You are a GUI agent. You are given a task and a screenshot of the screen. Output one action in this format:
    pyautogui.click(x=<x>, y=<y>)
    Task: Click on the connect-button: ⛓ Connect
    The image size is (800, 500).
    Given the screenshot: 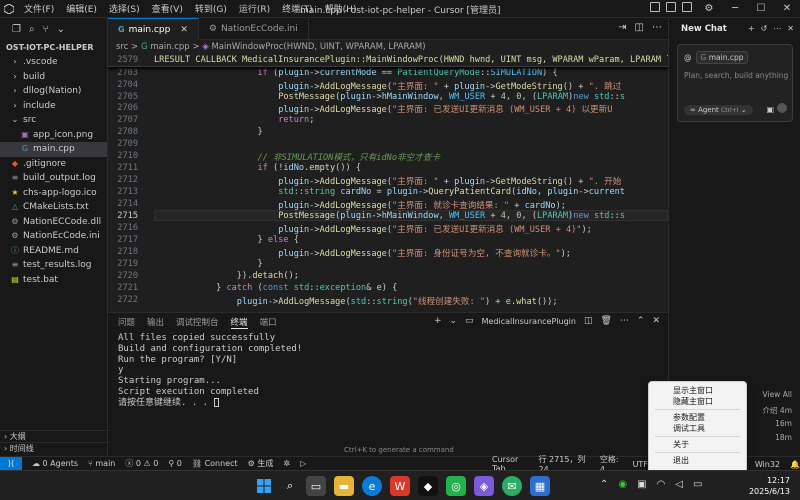 What is the action you would take?
    pyautogui.click(x=215, y=463)
    